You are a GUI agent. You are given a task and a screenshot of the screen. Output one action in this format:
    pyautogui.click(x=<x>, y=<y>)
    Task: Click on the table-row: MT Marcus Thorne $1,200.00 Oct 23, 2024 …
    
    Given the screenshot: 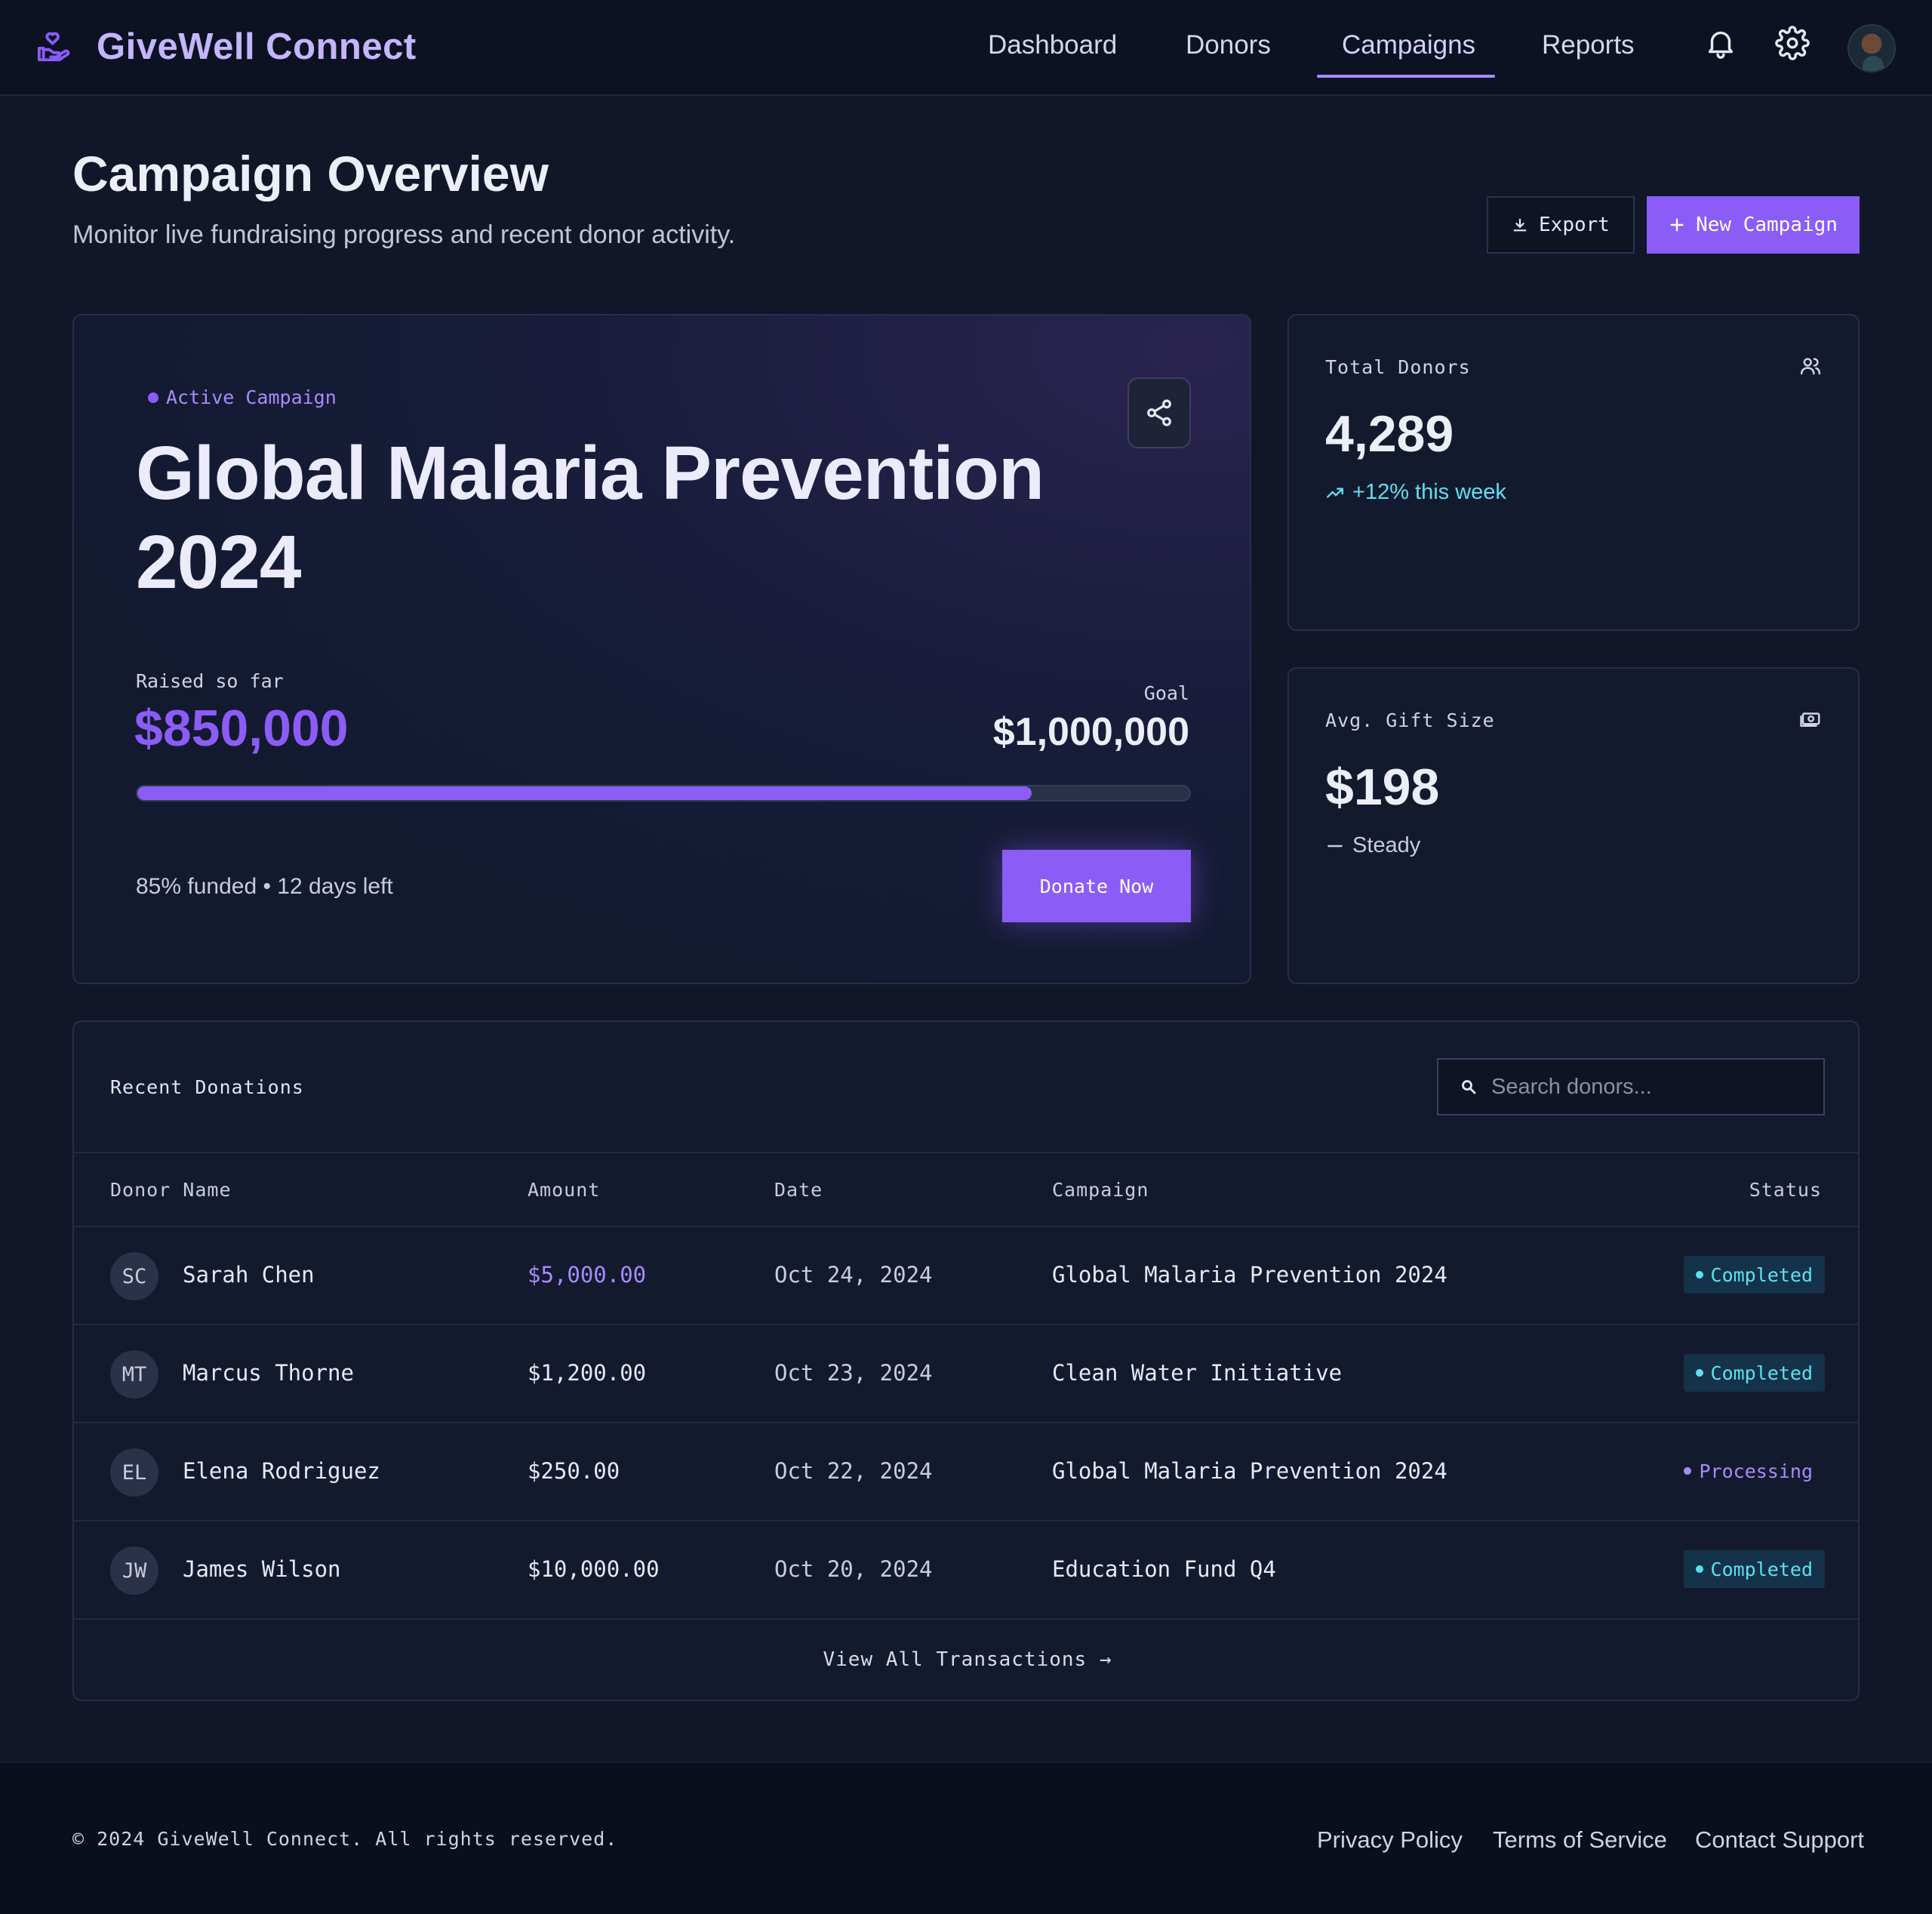 What is the action you would take?
    pyautogui.click(x=966, y=1373)
    